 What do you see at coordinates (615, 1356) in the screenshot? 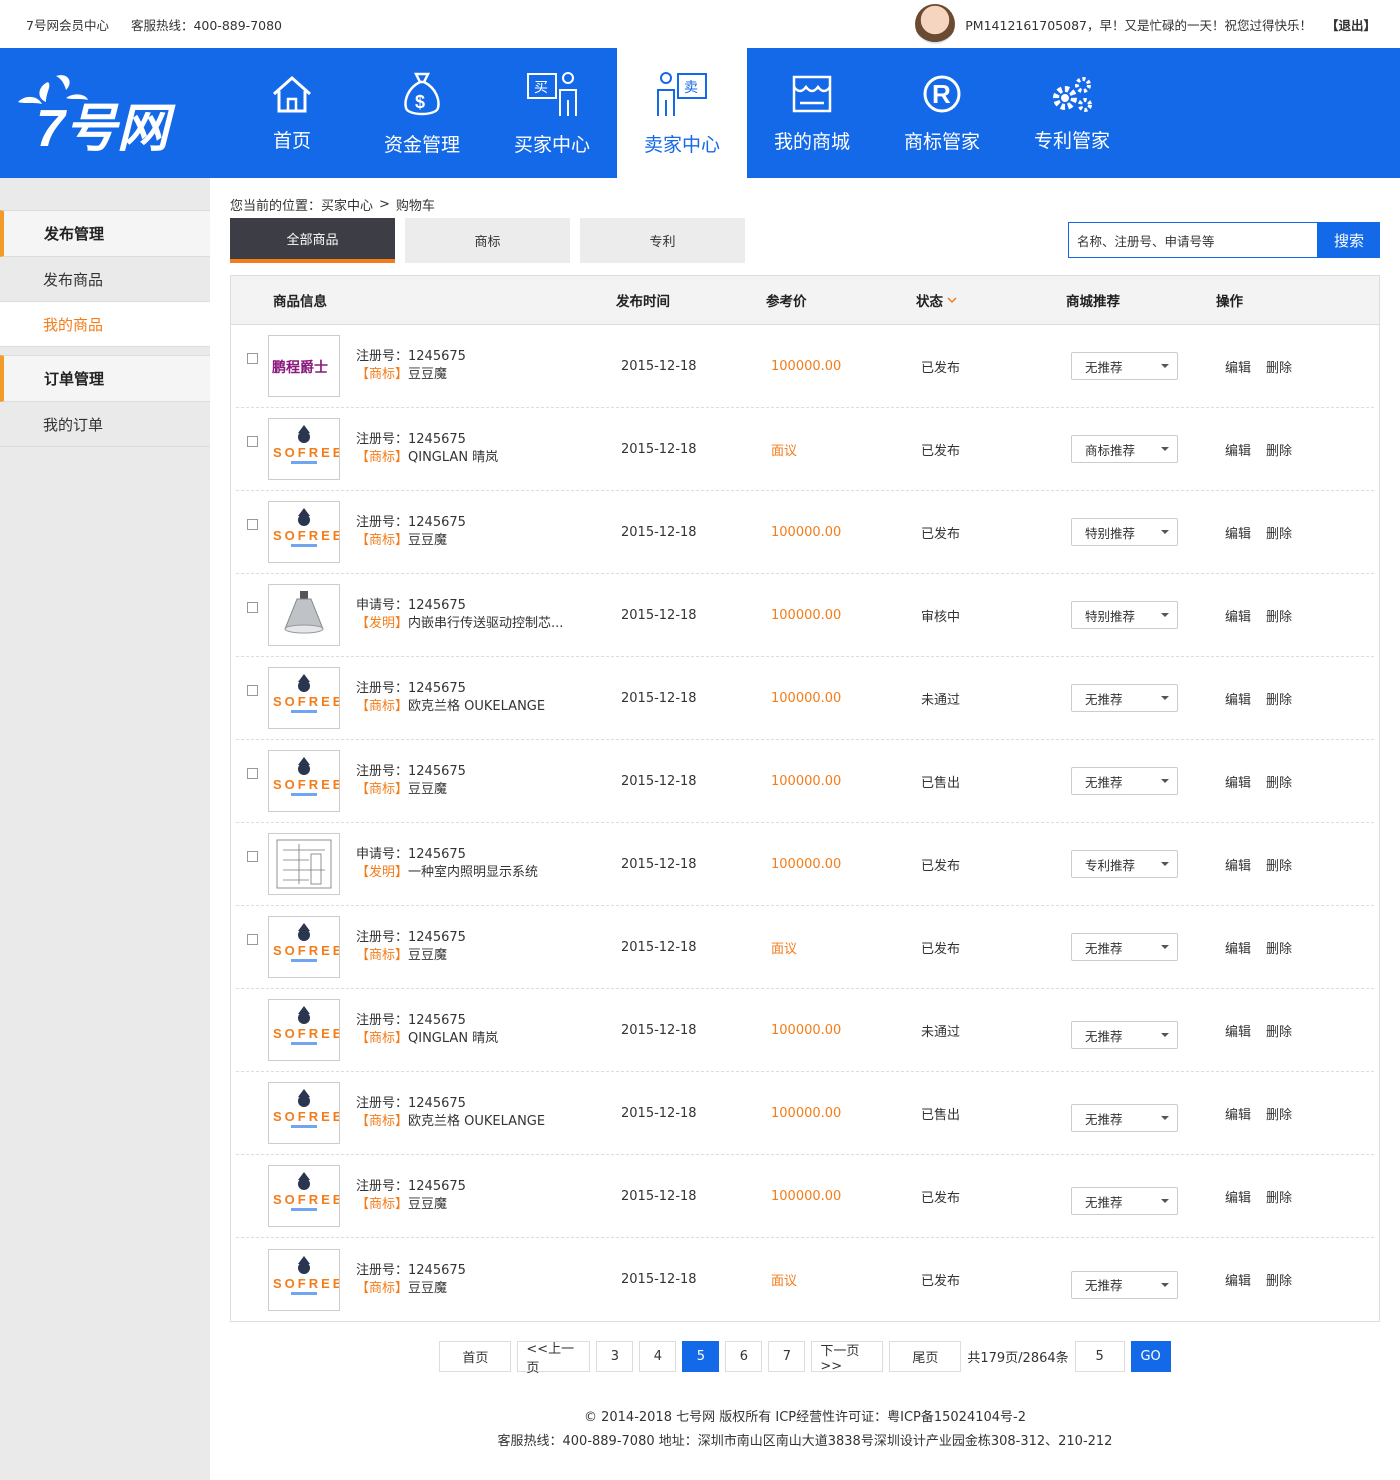
I see `pager-page: 3` at bounding box center [615, 1356].